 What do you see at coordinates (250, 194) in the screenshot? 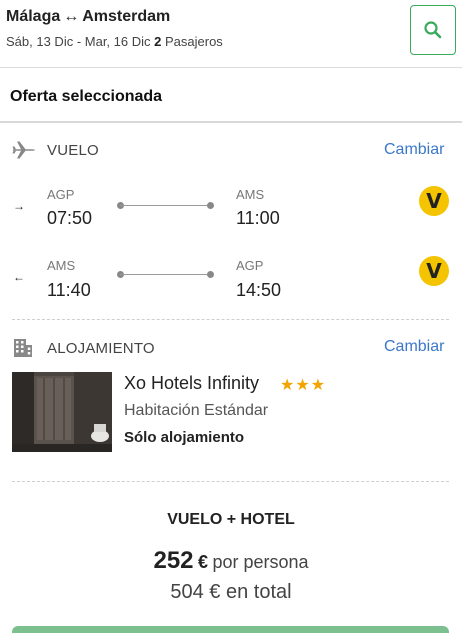
I see `outbound-to-code: AMS` at bounding box center [250, 194].